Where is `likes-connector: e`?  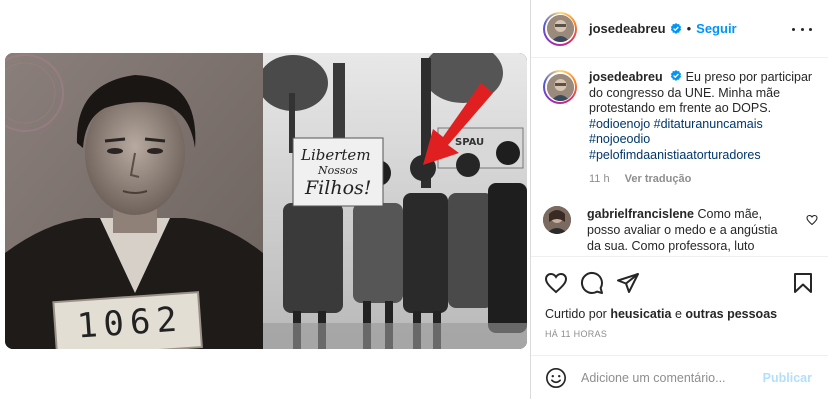
likes-connector: e is located at coordinates (678, 314).